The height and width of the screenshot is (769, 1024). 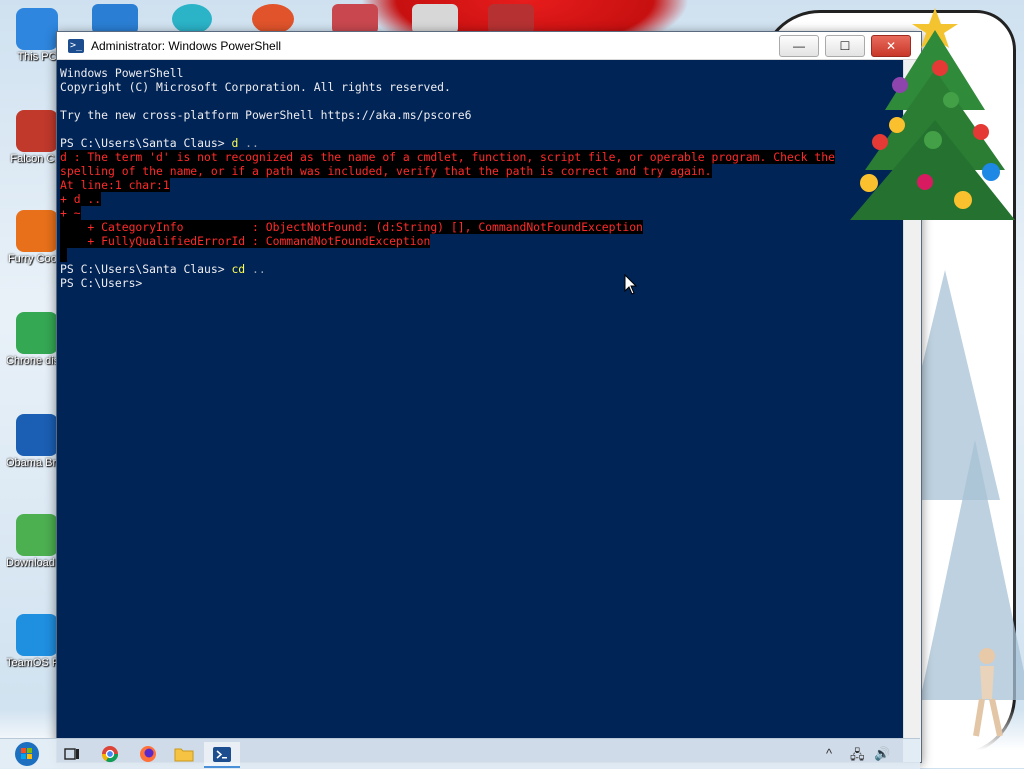 I want to click on chrome-taskbar-button, so click(x=110, y=754).